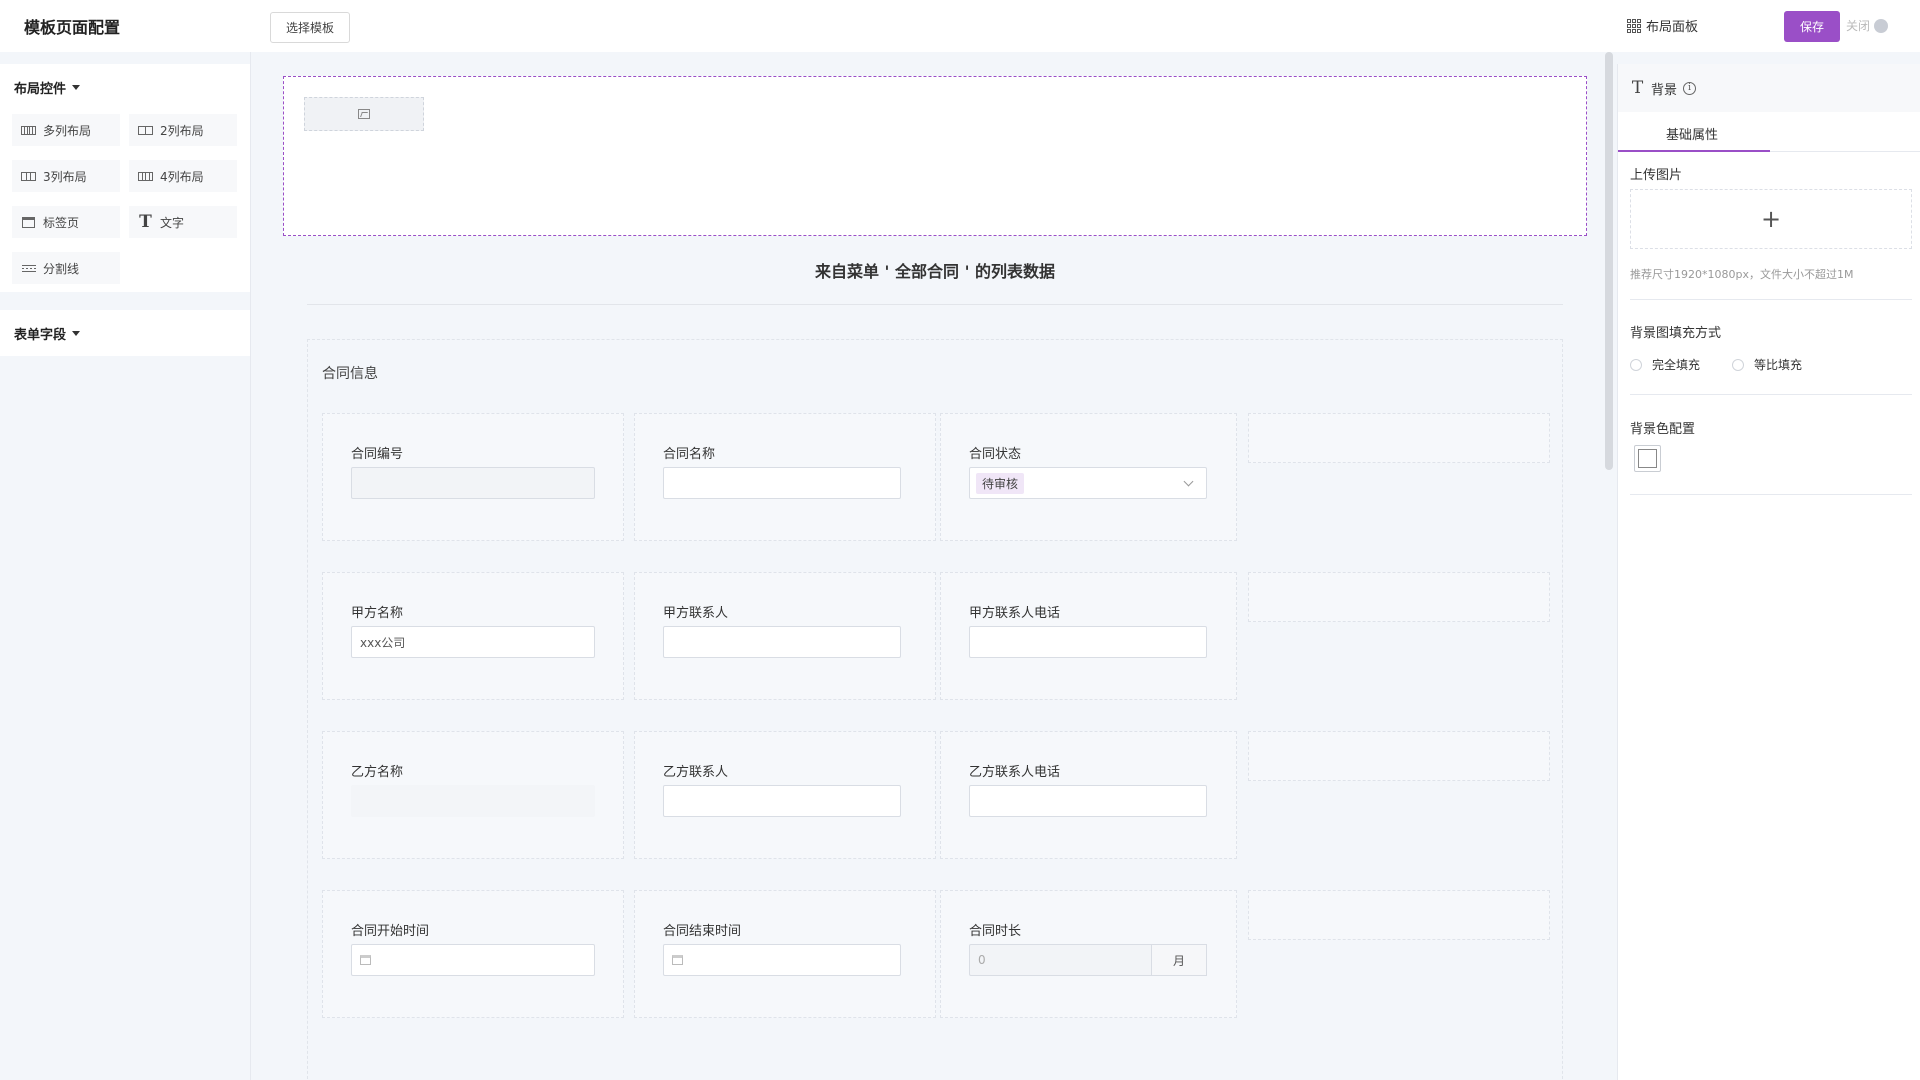 The image size is (1920, 1080). Describe the element at coordinates (28, 222) in the screenshot. I see `tab-icon` at that location.